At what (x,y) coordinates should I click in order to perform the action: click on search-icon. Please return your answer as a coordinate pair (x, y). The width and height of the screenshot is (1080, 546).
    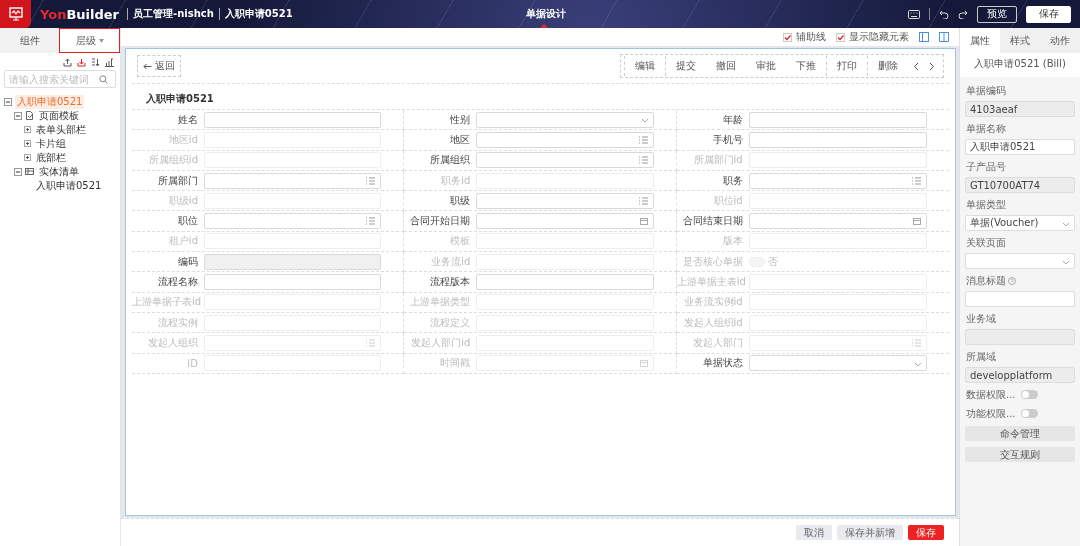
    Looking at the image, I should click on (103, 79).